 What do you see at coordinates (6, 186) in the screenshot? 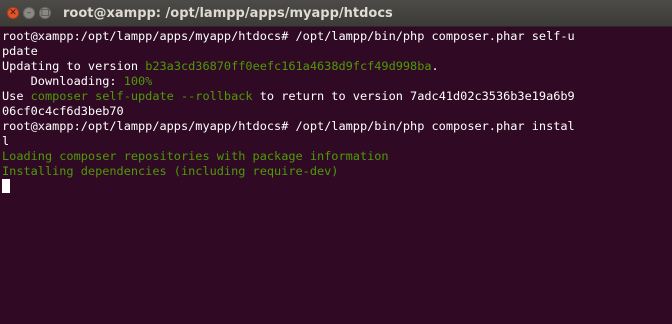
I see `cursor` at bounding box center [6, 186].